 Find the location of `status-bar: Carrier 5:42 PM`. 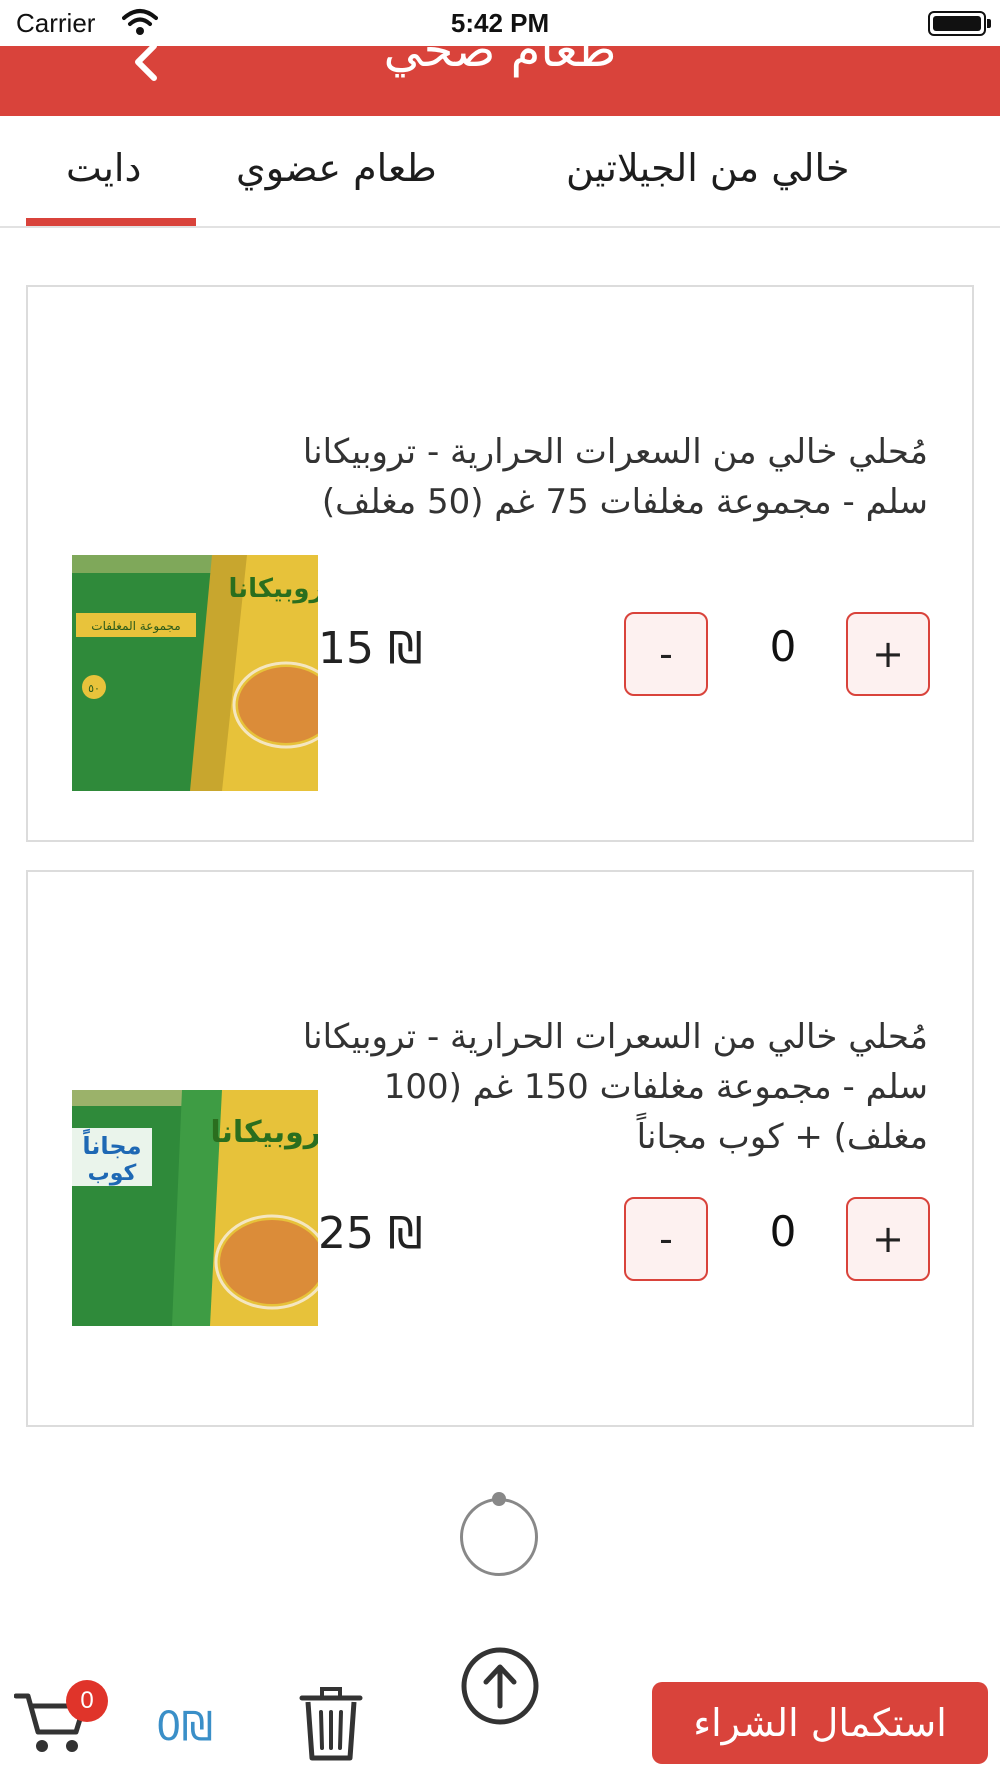

status-bar: Carrier 5:42 PM is located at coordinates (500, 23).